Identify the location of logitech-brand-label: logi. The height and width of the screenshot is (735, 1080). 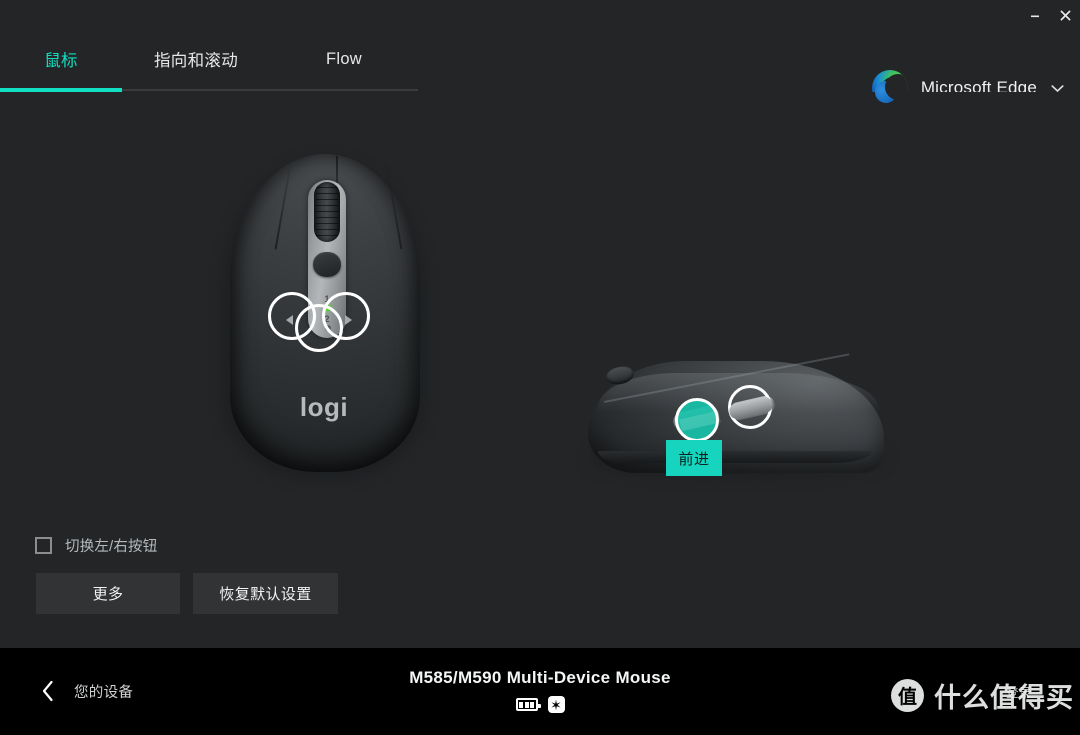
(324, 407).